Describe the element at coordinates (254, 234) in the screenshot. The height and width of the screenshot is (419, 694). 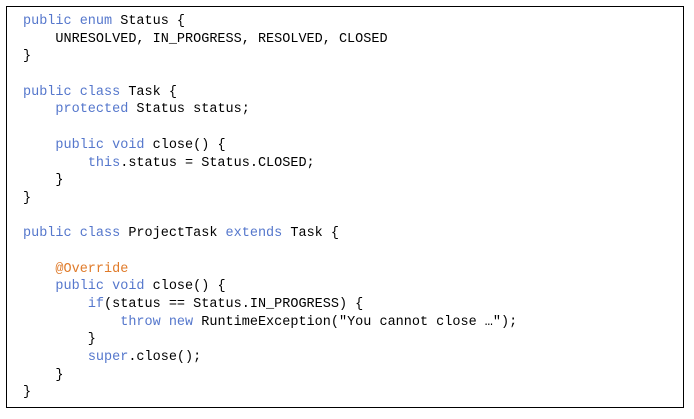
I see `code-keyword: extends` at that location.